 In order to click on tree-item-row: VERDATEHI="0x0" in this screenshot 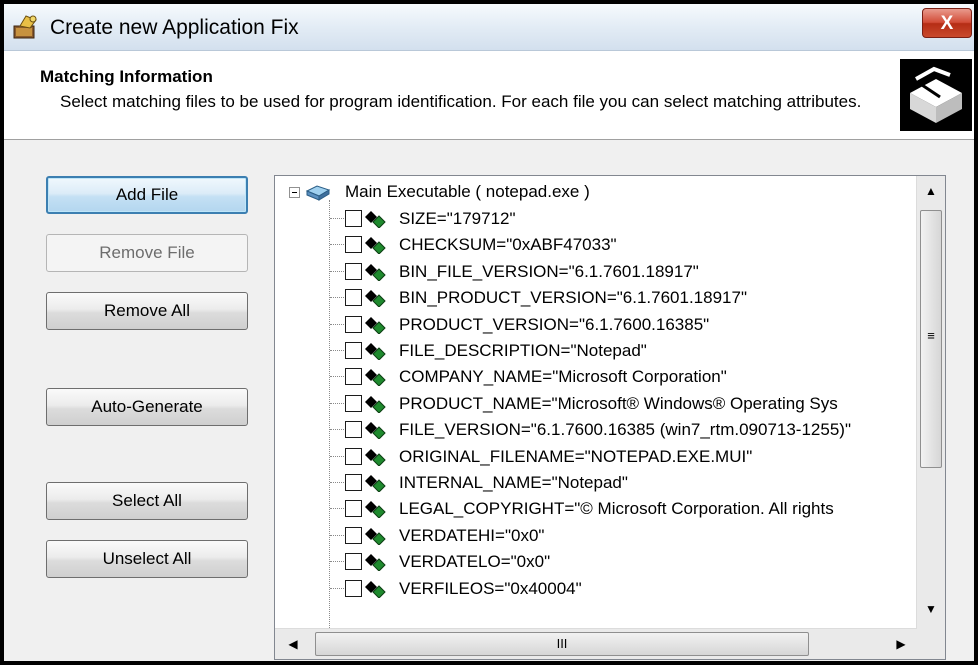, I will do `click(595, 536)`.